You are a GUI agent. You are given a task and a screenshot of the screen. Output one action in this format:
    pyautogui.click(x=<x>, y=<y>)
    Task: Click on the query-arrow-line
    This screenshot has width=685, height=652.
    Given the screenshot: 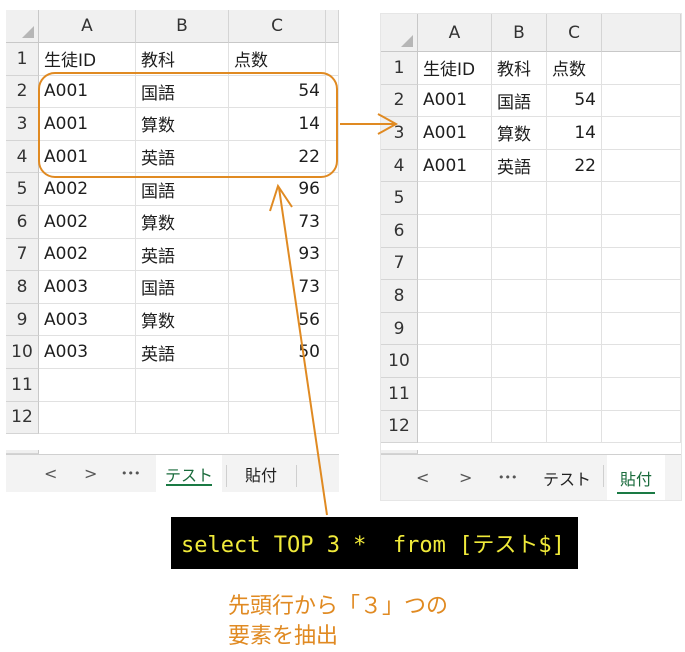 What is the action you would take?
    pyautogui.click(x=303, y=351)
    